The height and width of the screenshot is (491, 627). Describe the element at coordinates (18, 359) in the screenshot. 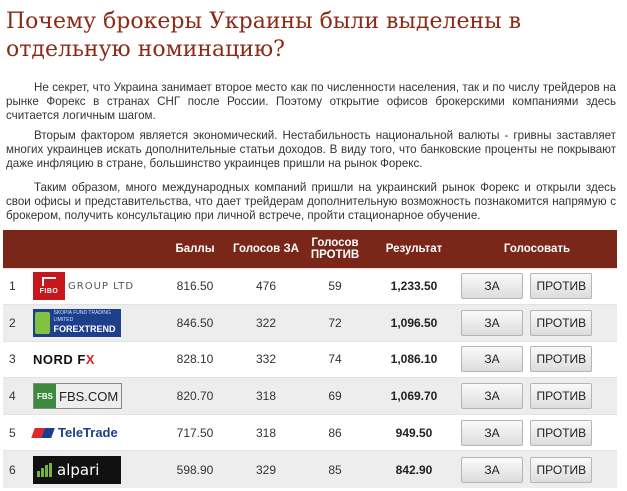

I see `row-rank: 3` at that location.